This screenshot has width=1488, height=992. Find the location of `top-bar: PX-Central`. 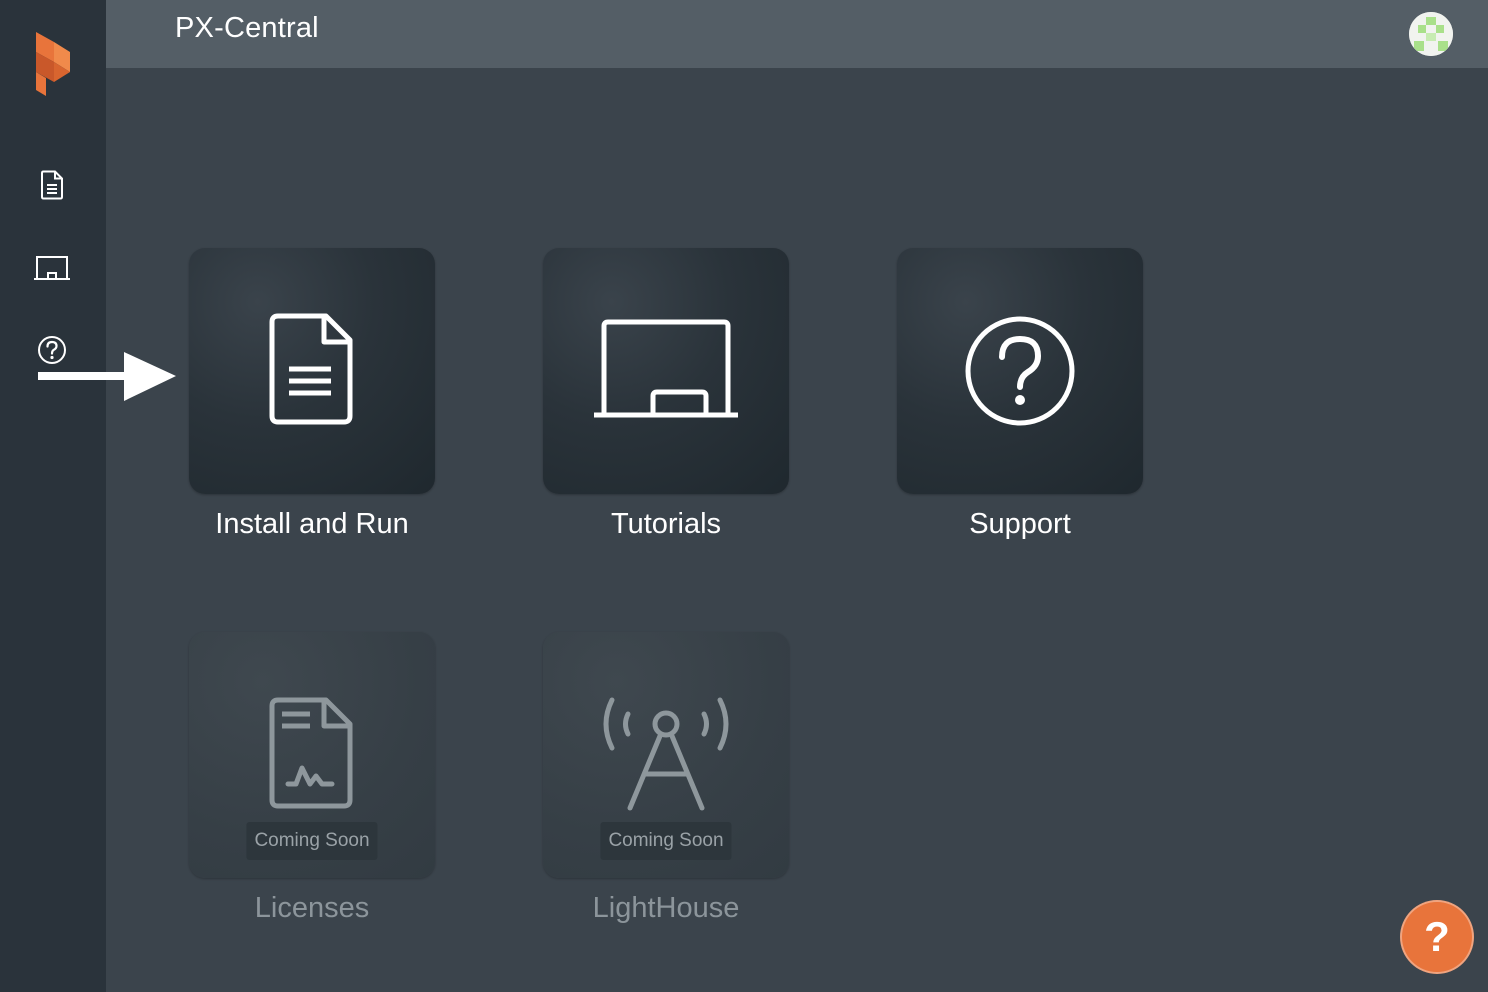

top-bar: PX-Central is located at coordinates (797, 34).